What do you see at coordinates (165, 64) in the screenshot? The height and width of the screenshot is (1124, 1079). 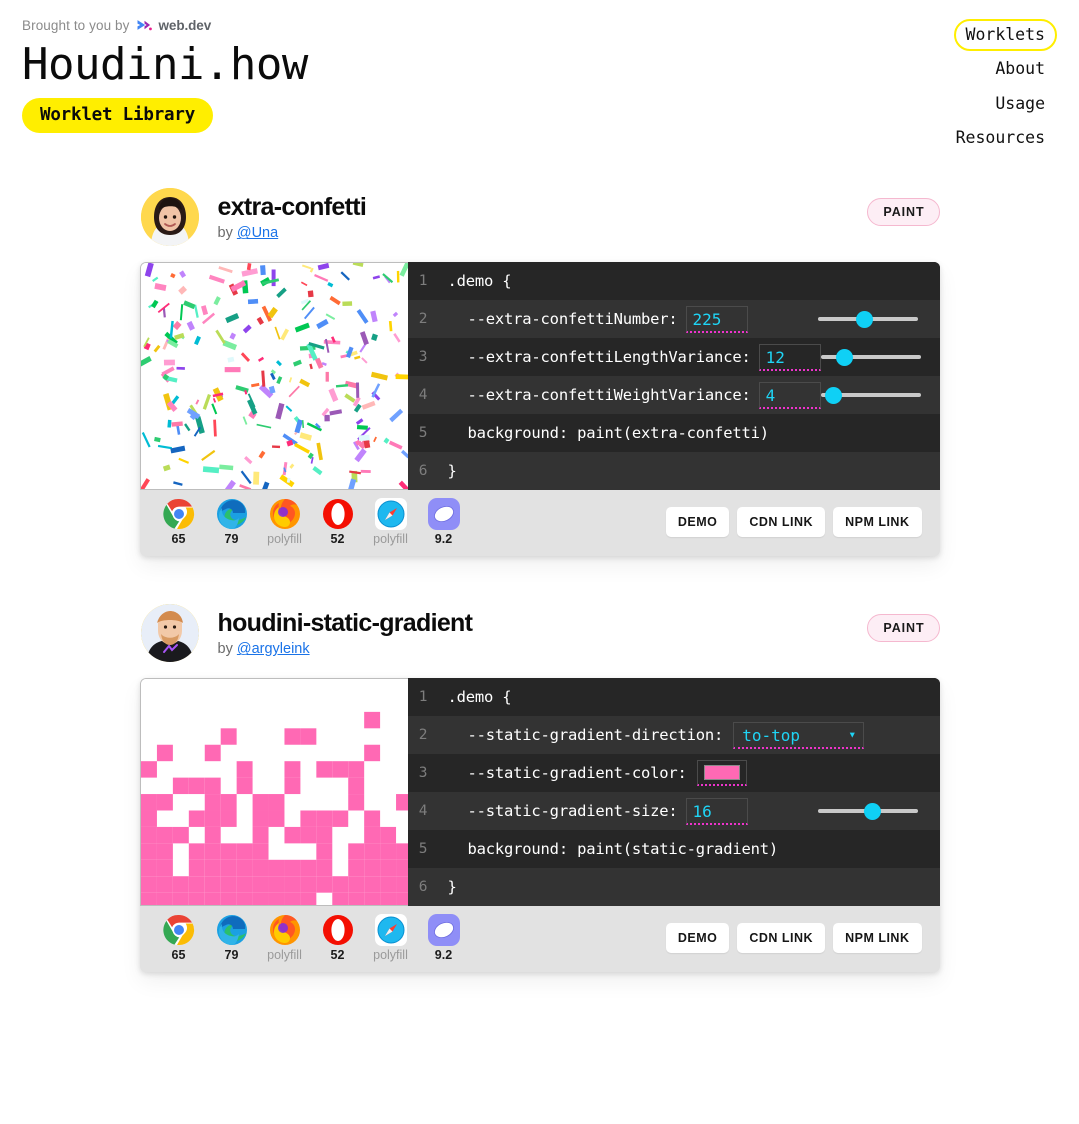 I see `page-title: Houdini.how` at bounding box center [165, 64].